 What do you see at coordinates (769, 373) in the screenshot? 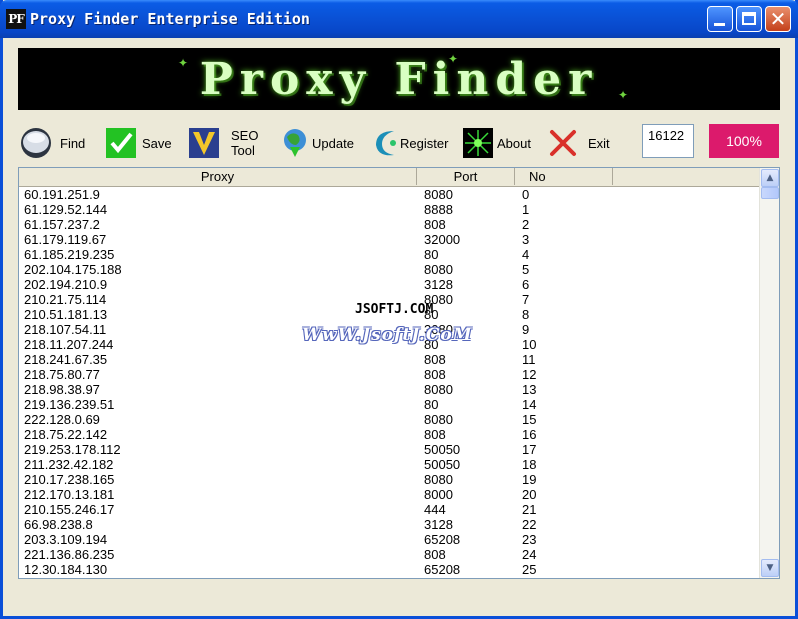
I see `vertical-scrollbar: ▲ ▼` at bounding box center [769, 373].